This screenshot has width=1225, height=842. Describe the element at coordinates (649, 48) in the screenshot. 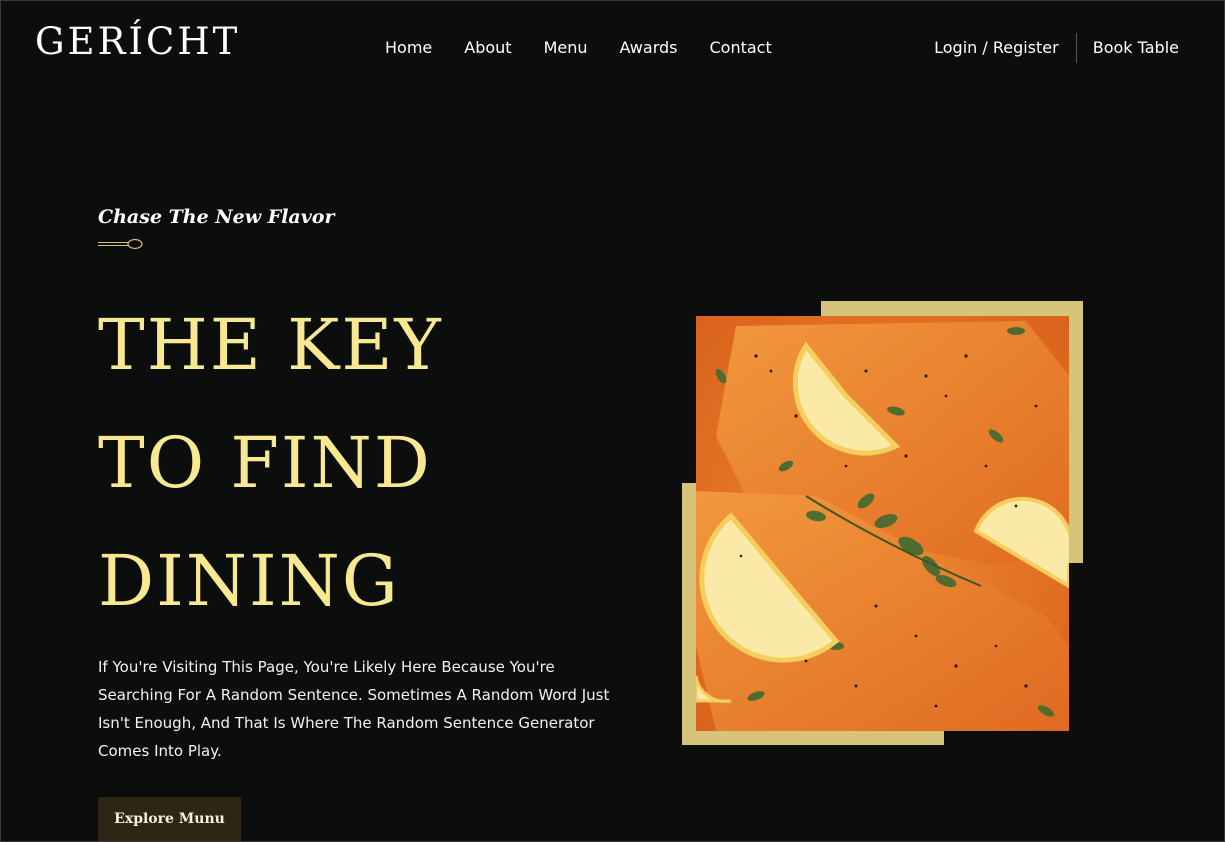

I see `nav-awards-link: Awards` at that location.